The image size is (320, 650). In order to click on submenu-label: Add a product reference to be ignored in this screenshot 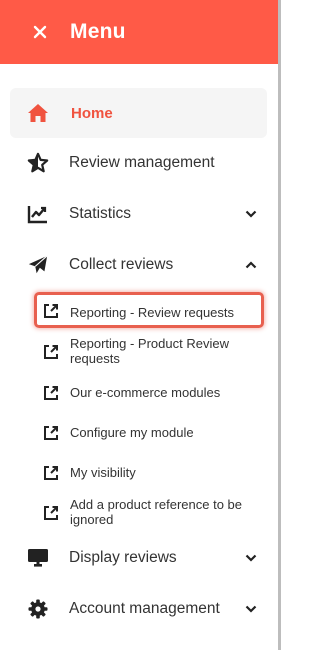, I will do `click(156, 512)`.